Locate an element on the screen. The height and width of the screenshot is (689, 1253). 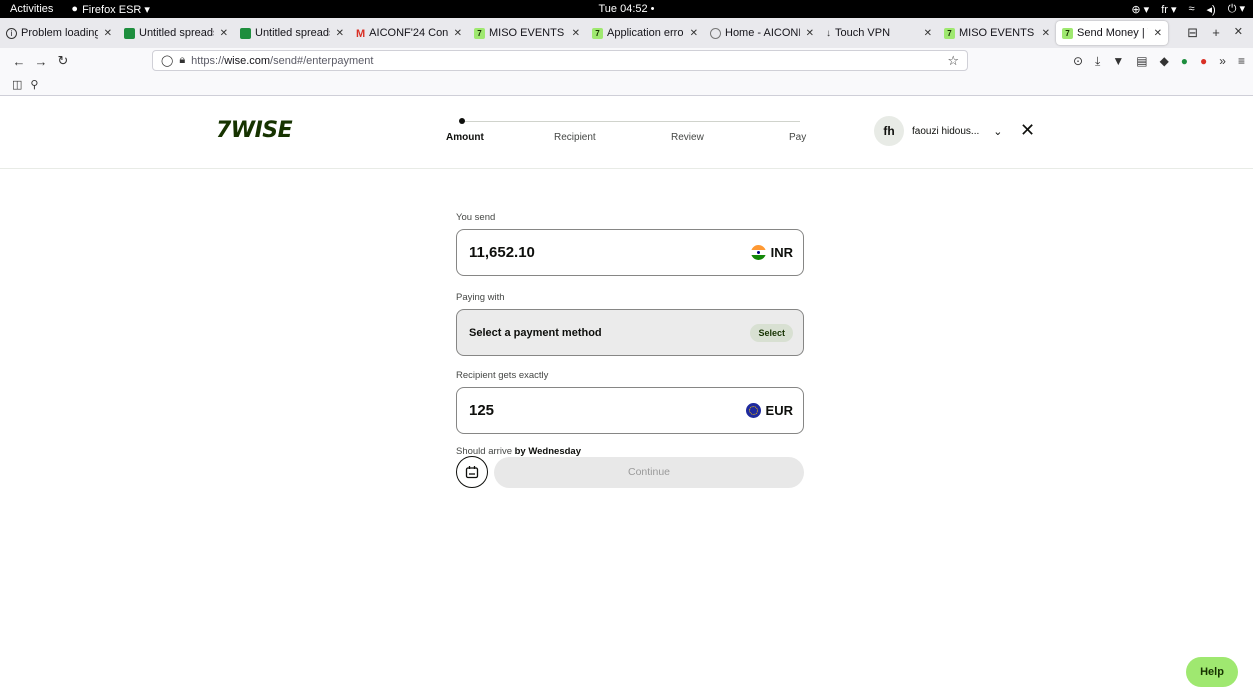
tab: i Problem loading p ✕ is located at coordinates (59, 33).